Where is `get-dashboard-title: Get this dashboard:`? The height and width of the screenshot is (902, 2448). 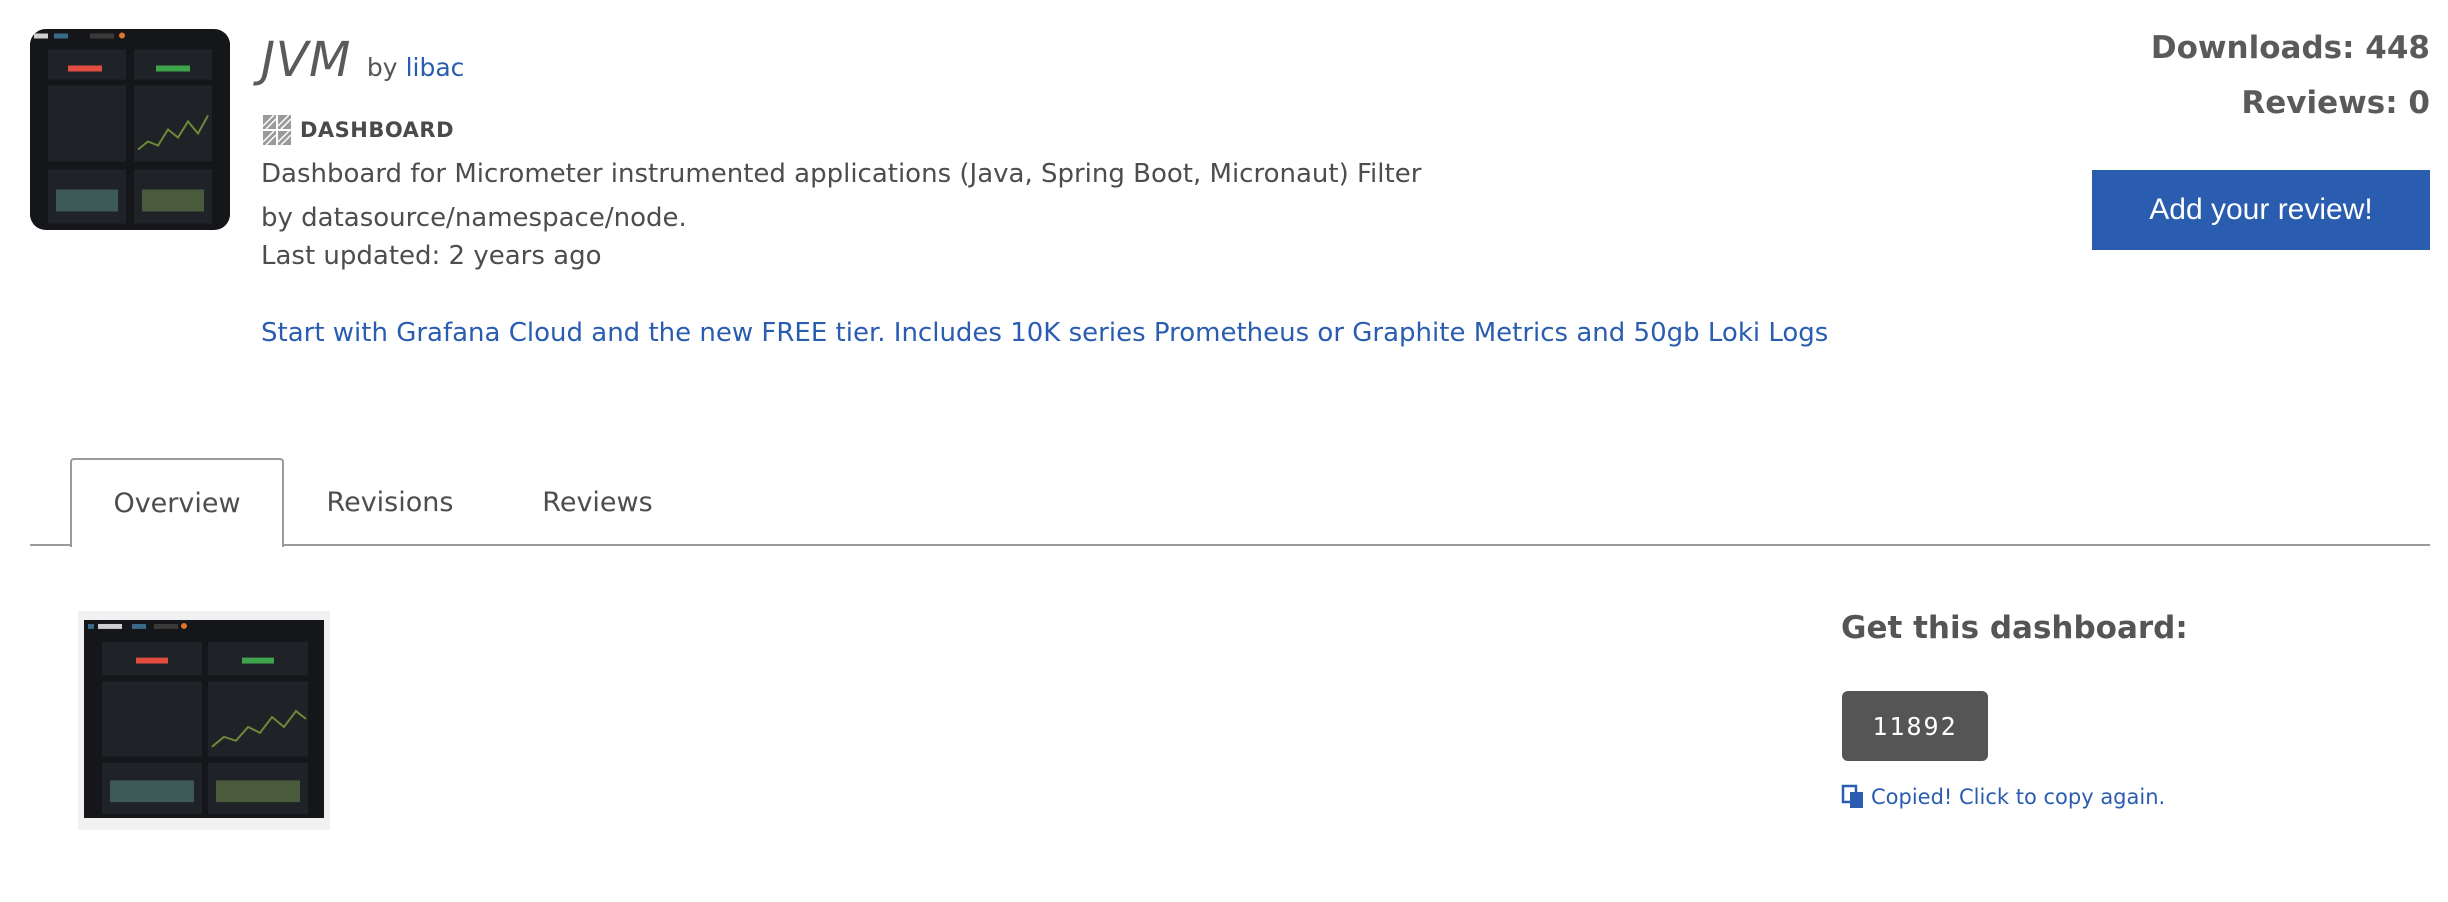 get-dashboard-title: Get this dashboard: is located at coordinates (2014, 628).